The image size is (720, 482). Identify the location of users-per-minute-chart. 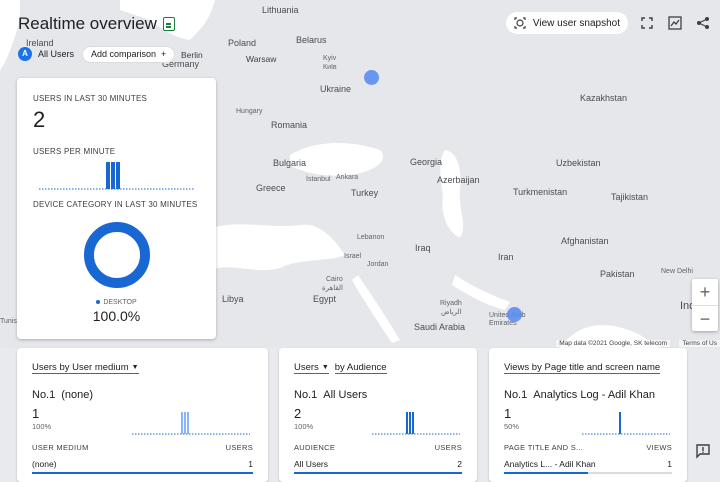
(116, 175).